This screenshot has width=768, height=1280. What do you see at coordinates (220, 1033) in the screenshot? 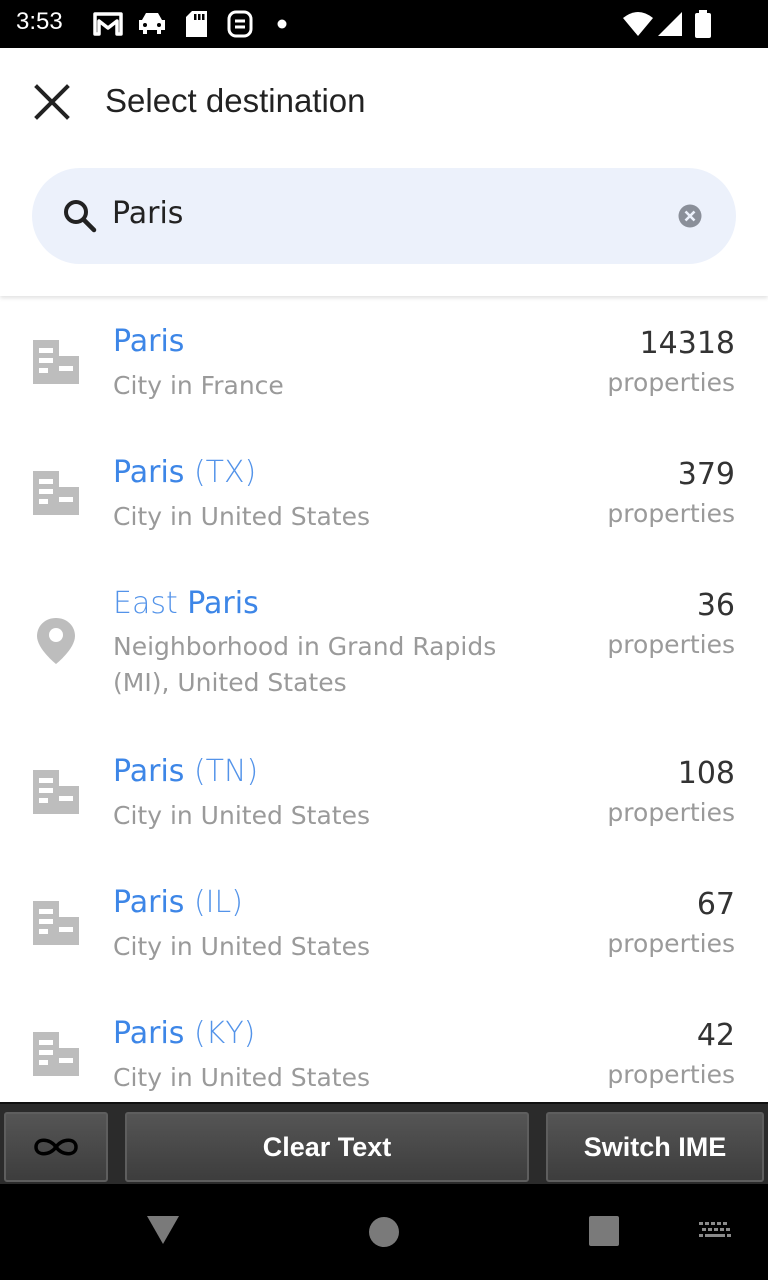
I see `result-name-suffix: (KY)` at bounding box center [220, 1033].